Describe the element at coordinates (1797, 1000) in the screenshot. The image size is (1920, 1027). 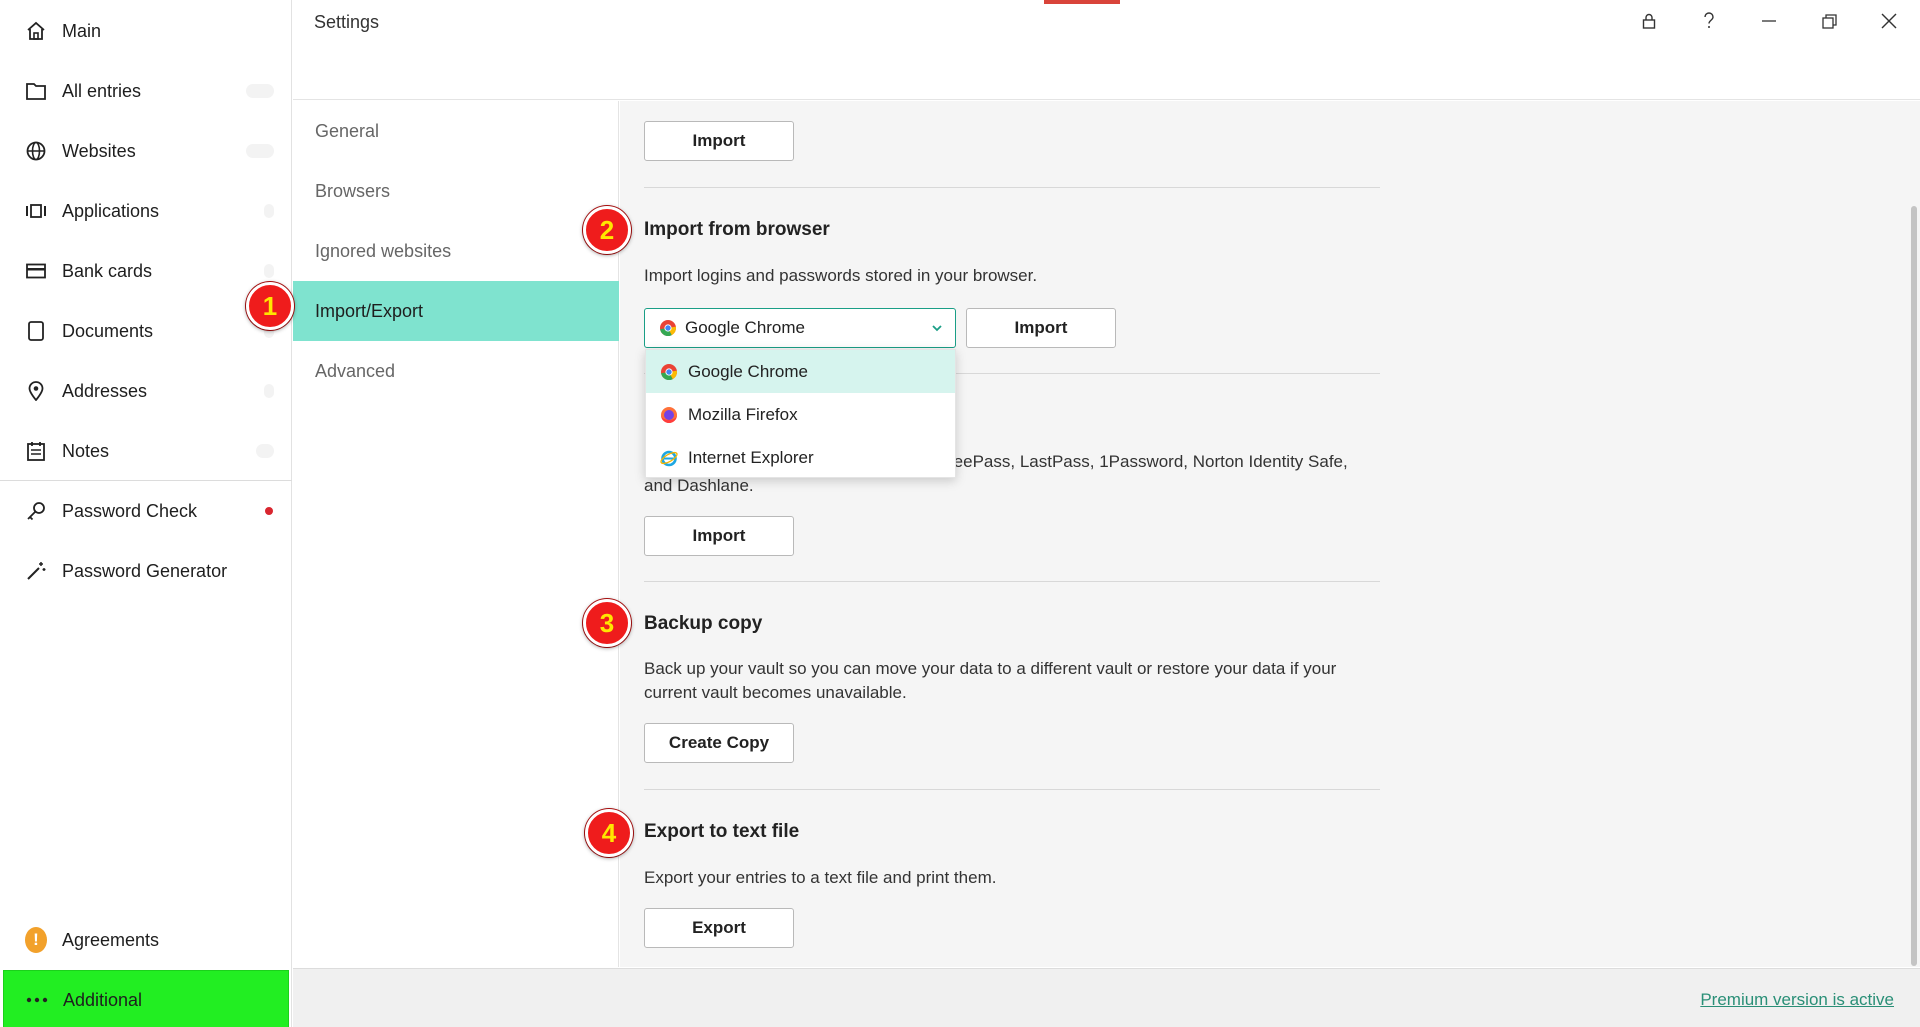
I see `premium-status-link: Premium version is active` at that location.